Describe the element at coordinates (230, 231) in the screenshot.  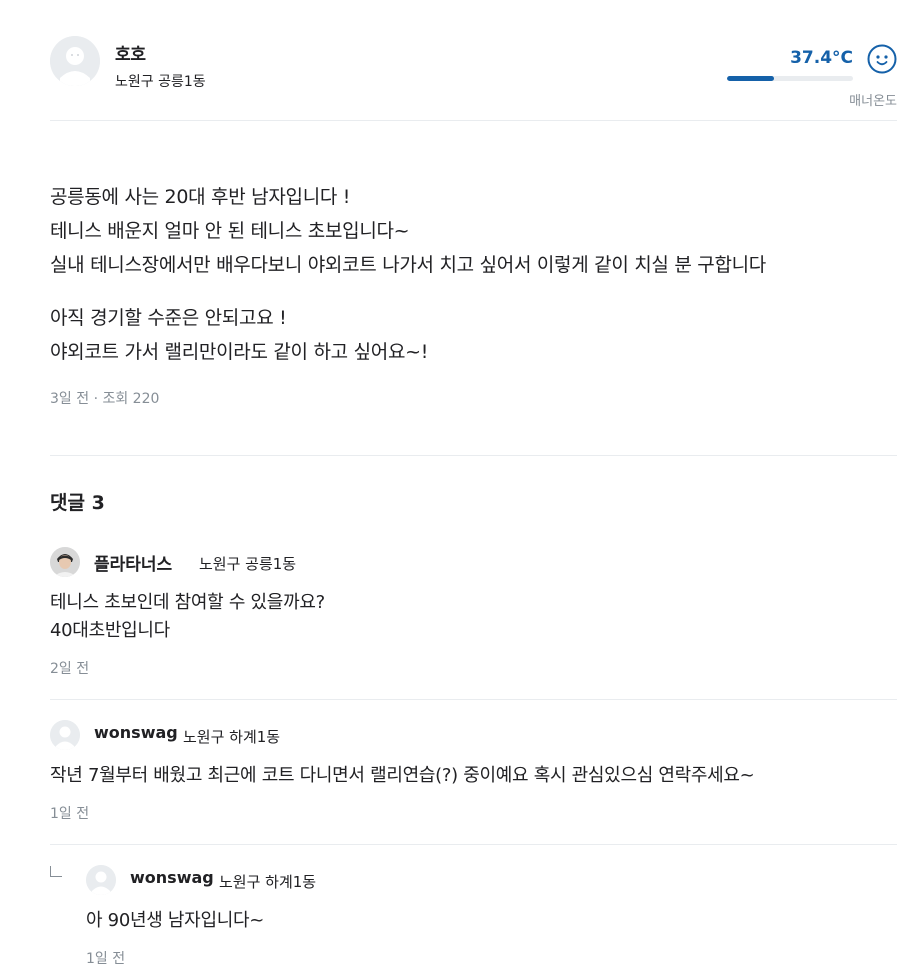
I see `article-line: 테니스 배운지 얼마 안 된 테니스 초보입니다~` at that location.